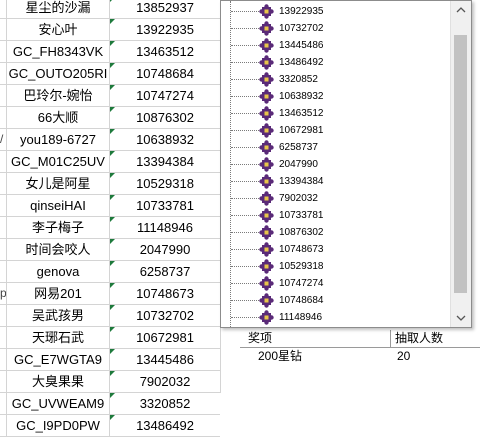 The image size is (480, 437). Describe the element at coordinates (165, 51) in the screenshot. I see `user-id-cell: 13463512` at that location.